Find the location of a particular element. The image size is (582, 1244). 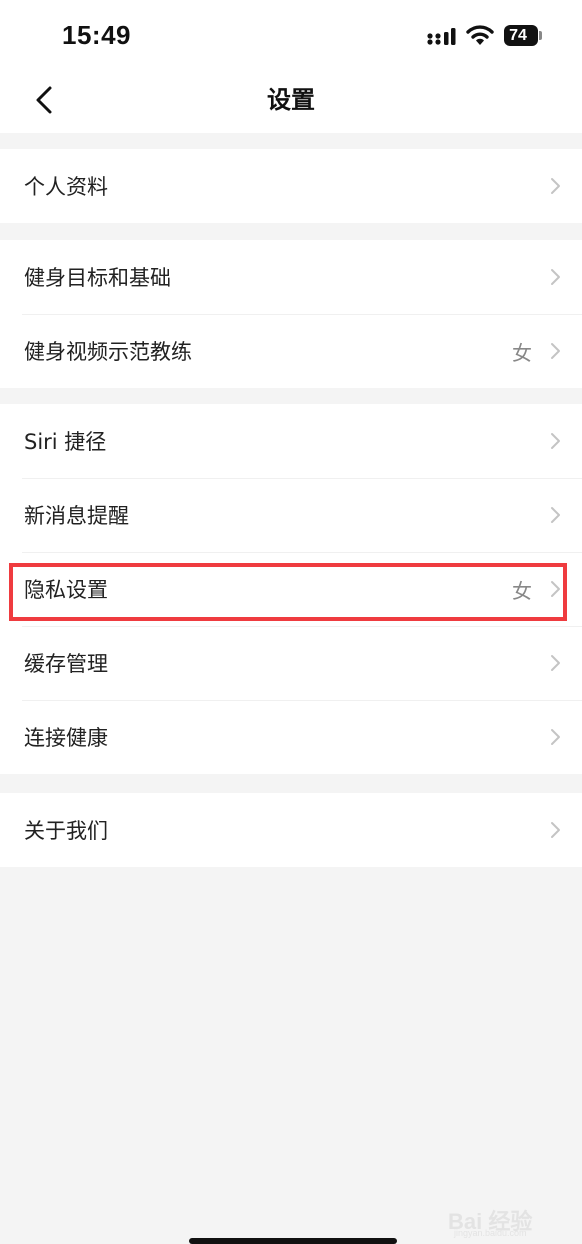

page-title: 设置 is located at coordinates (291, 100).